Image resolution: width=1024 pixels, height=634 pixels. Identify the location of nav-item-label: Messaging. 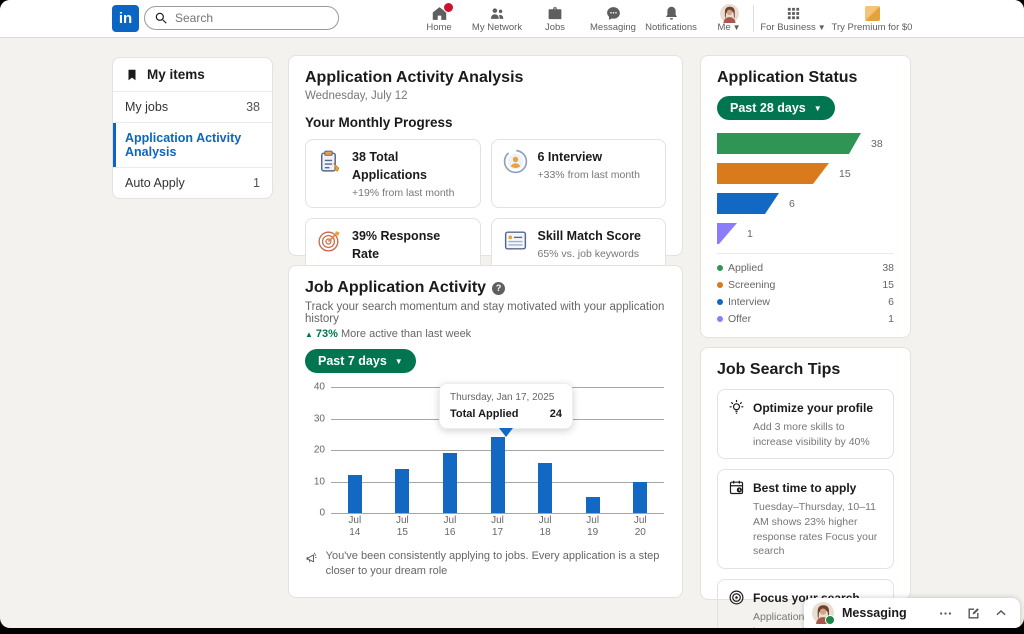
(613, 27).